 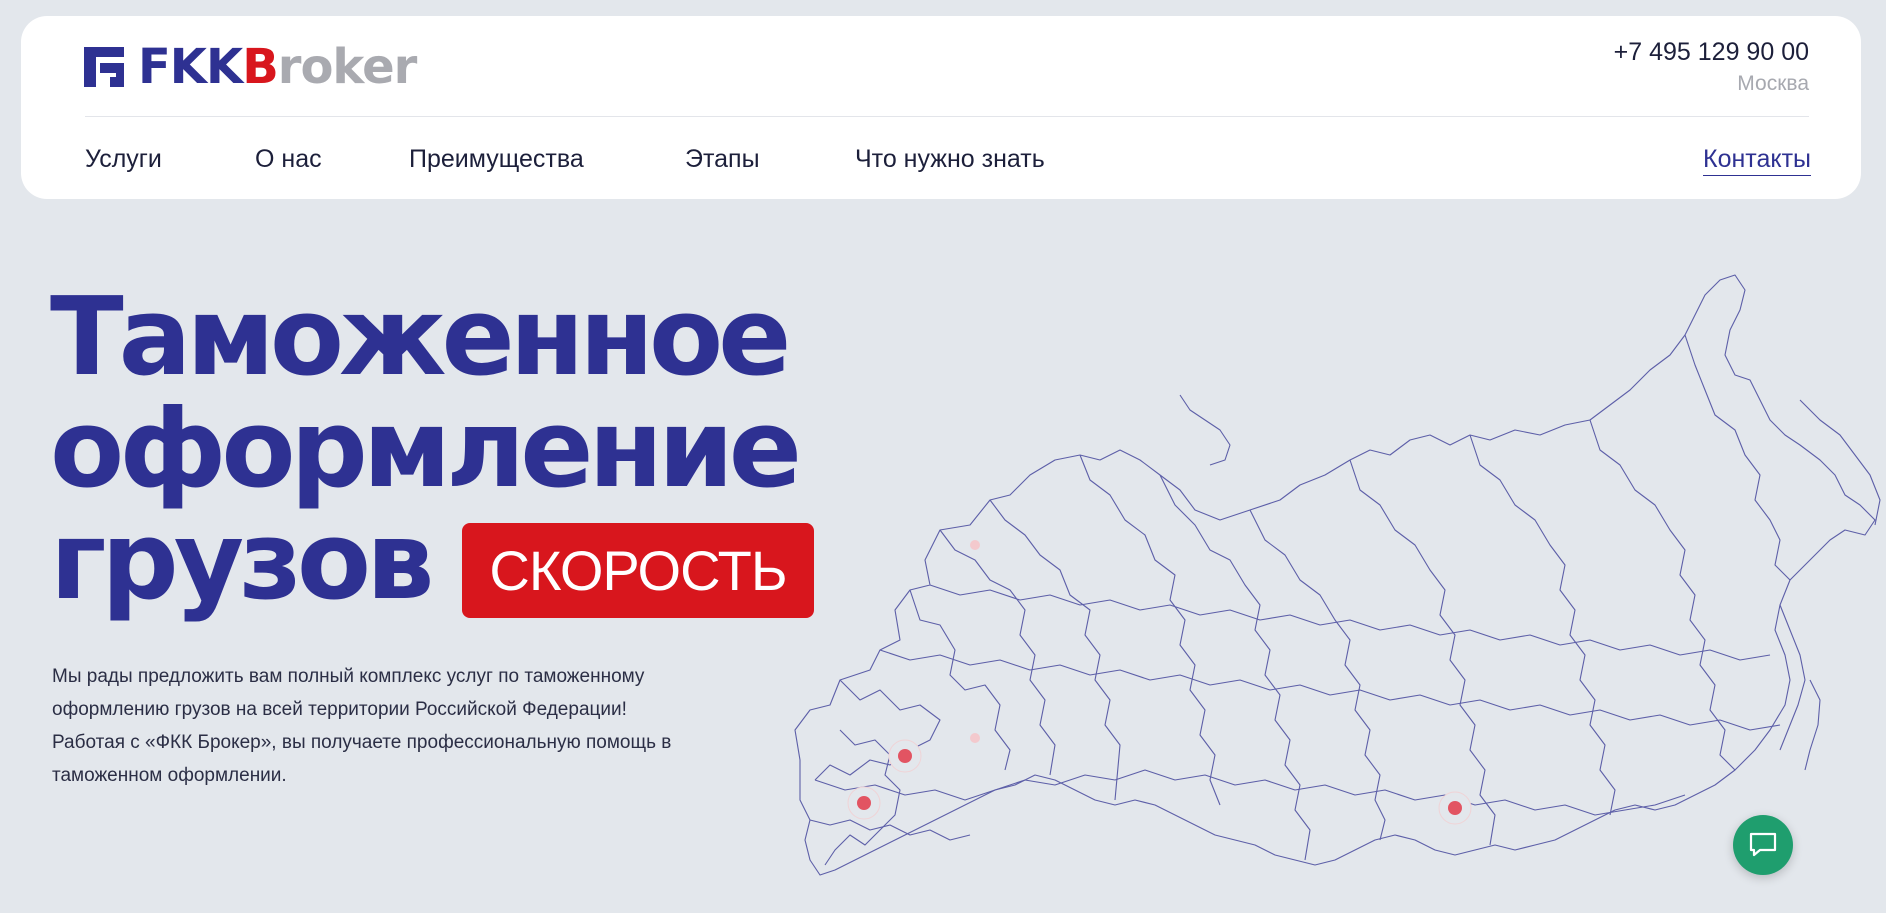 What do you see at coordinates (1711, 52) in the screenshot?
I see `phone-link: +7 495 129 90 00` at bounding box center [1711, 52].